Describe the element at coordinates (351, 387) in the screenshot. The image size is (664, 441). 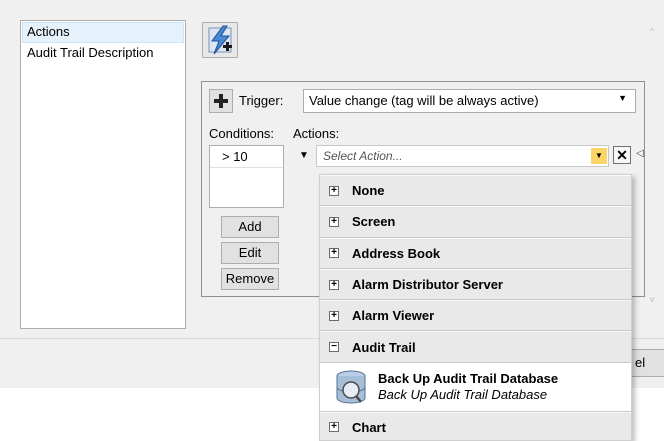
I see `database-backup-icon` at that location.